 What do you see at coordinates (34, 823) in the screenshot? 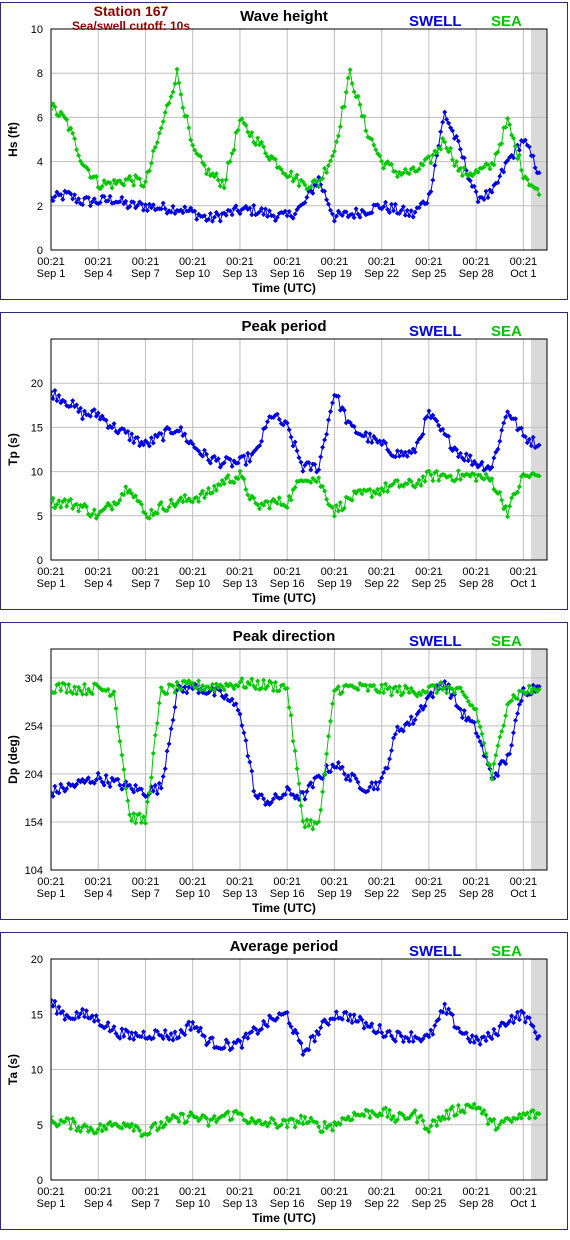
I see `y-tick-label: 154` at bounding box center [34, 823].